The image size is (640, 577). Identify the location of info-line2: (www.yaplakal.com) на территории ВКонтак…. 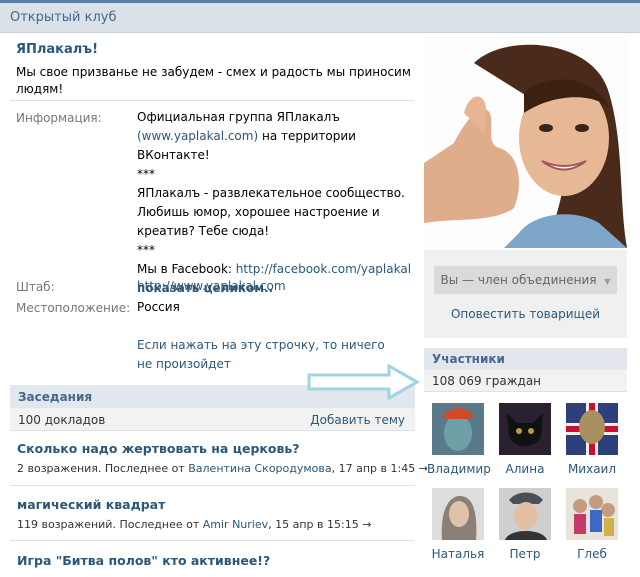
(246, 145).